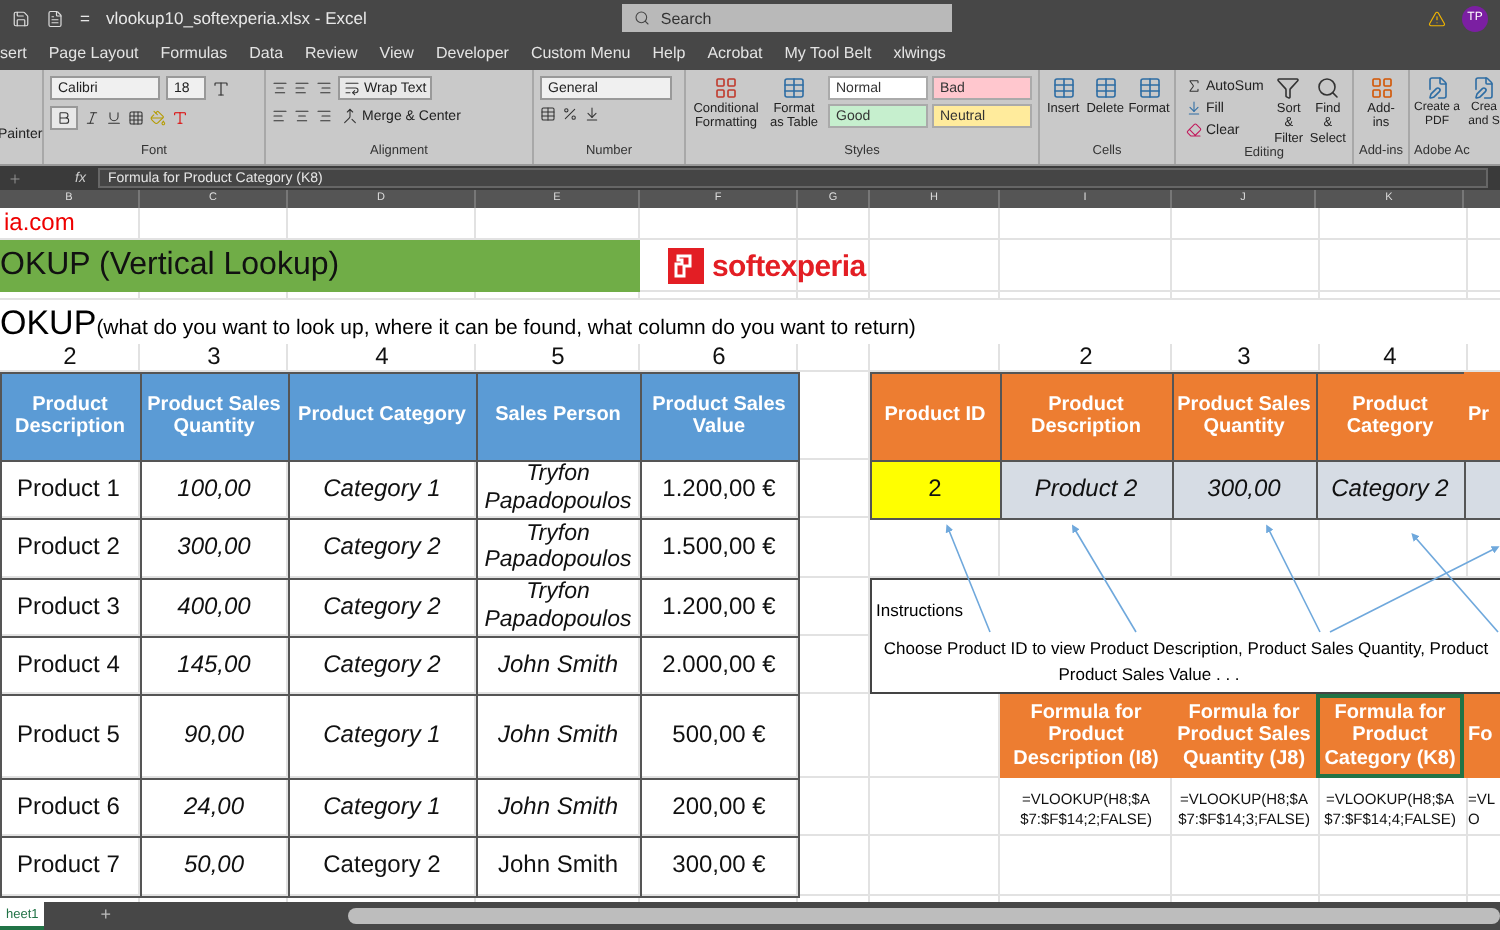  I want to click on lookup-result-cell: Product 2, so click(1086, 489).